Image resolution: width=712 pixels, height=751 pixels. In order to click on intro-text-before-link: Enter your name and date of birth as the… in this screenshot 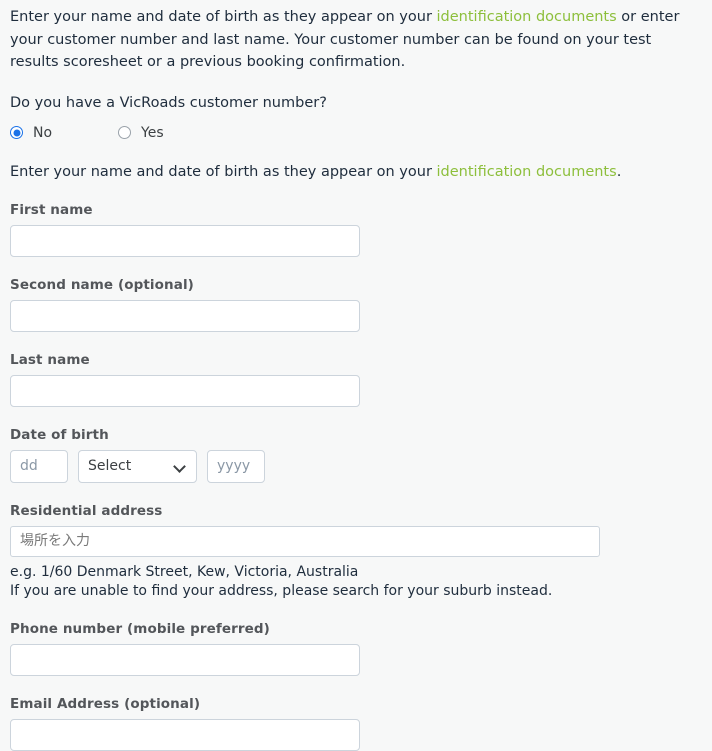, I will do `click(223, 17)`.